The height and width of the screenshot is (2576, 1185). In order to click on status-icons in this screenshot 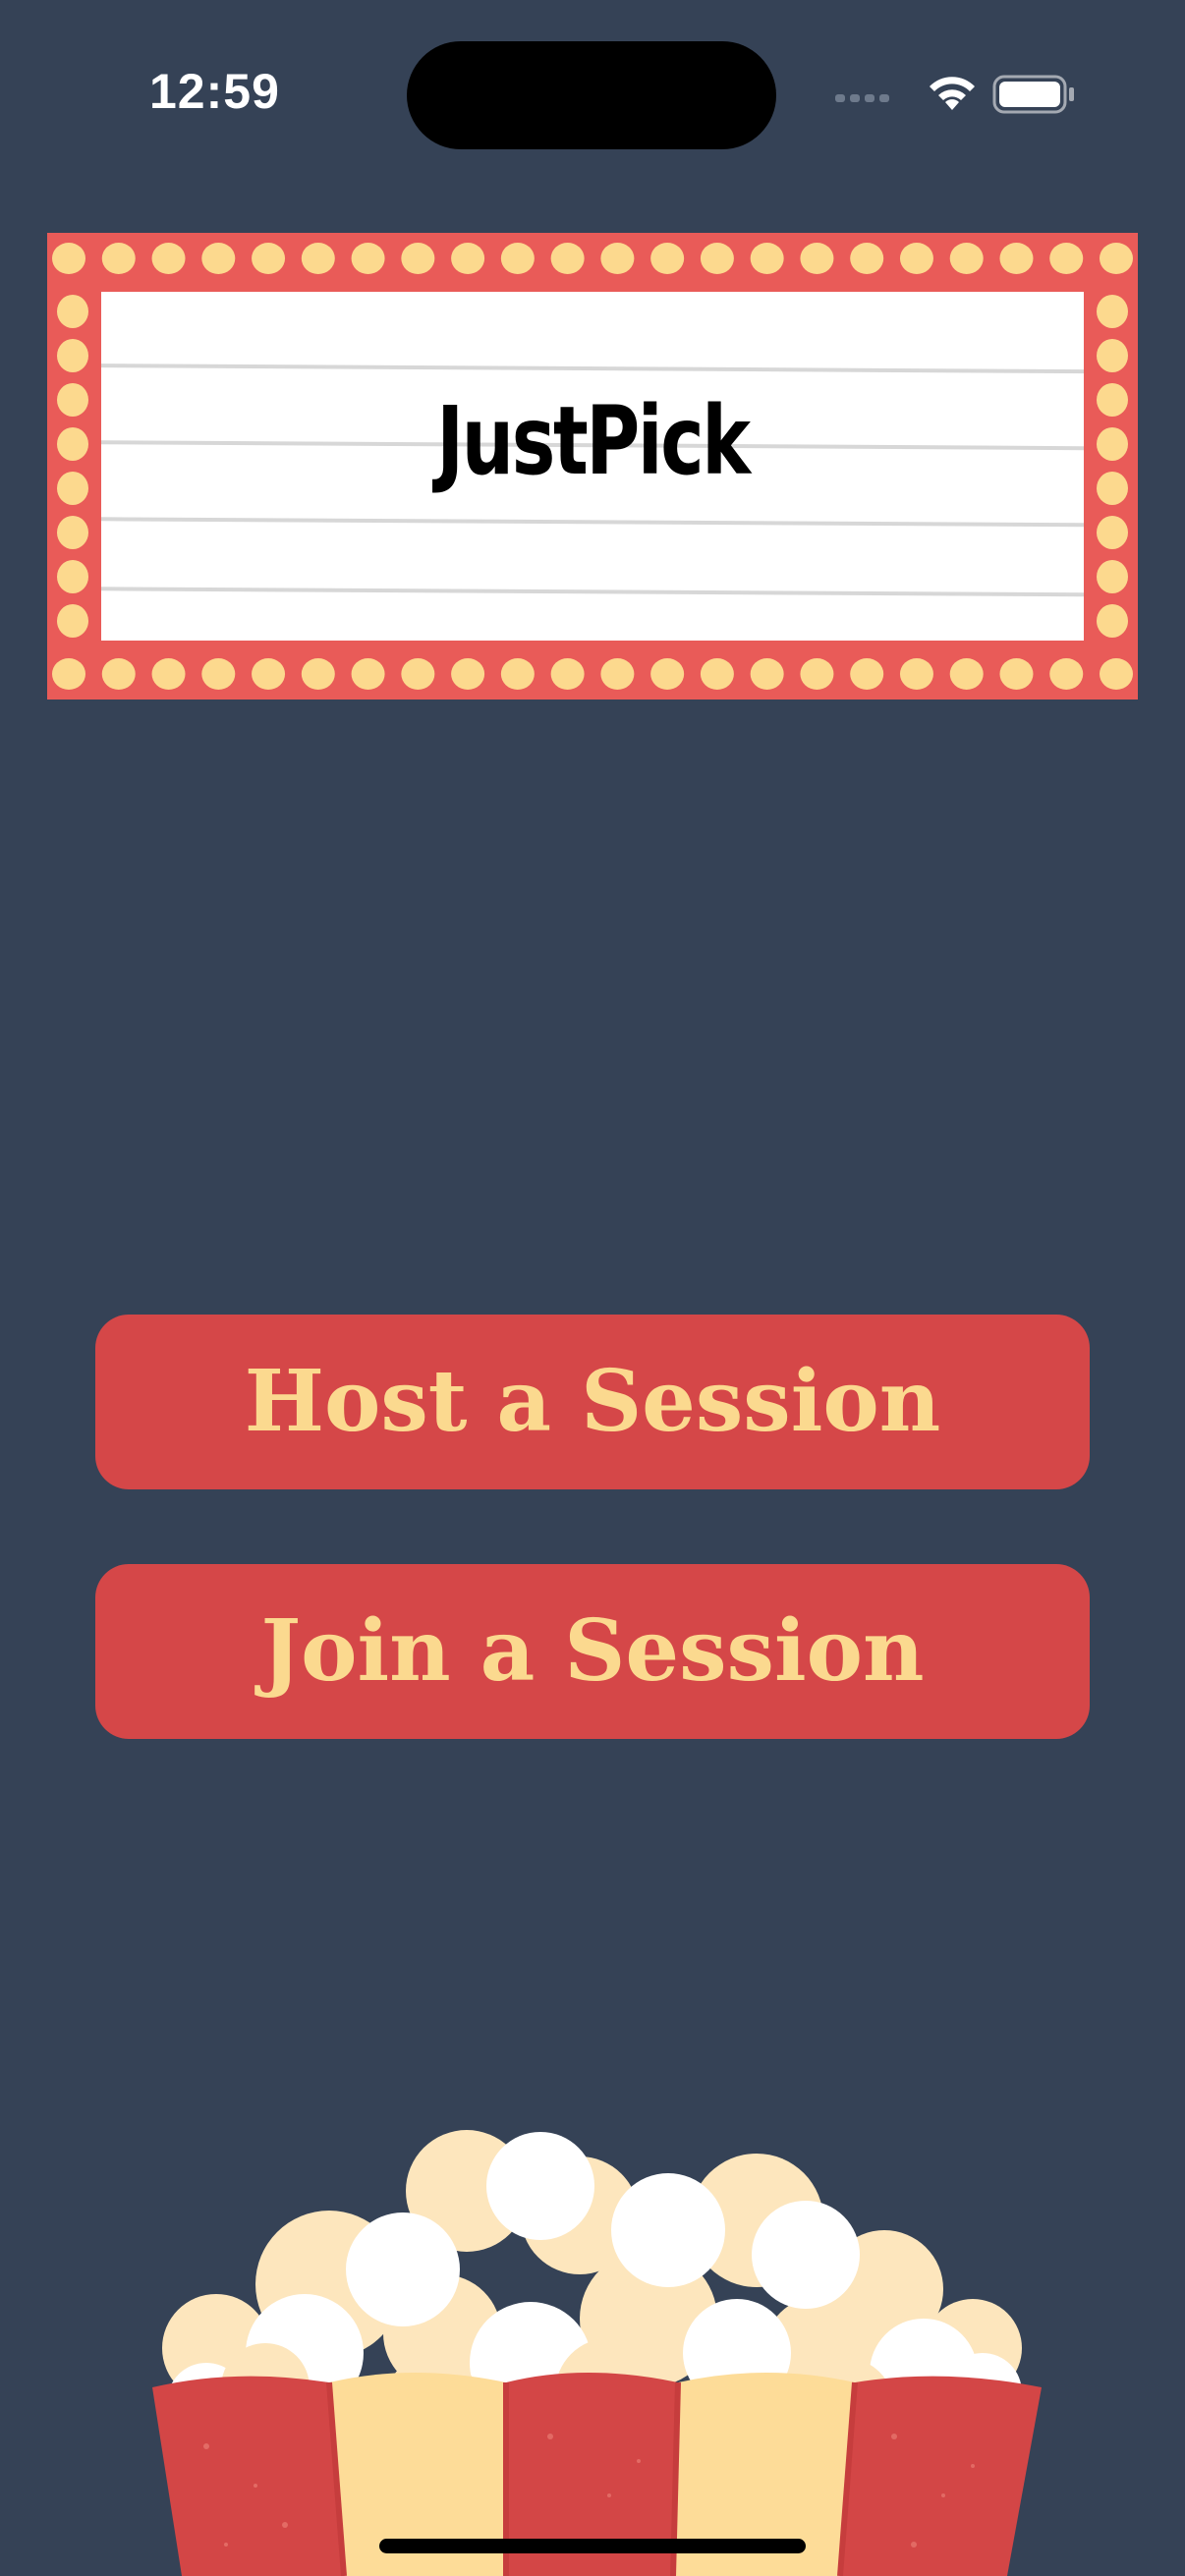, I will do `click(958, 95)`.